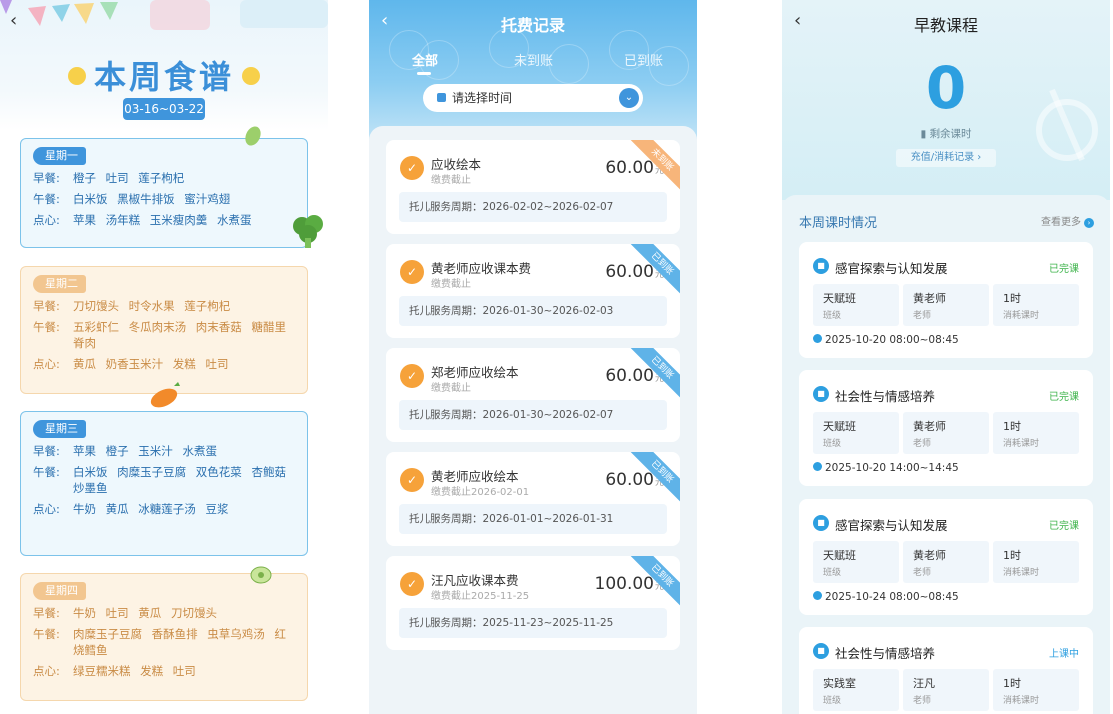  Describe the element at coordinates (533, 207) in the screenshot. I see `service-period: 托儿服务周期：2026-02-02~2026-02-07` at that location.